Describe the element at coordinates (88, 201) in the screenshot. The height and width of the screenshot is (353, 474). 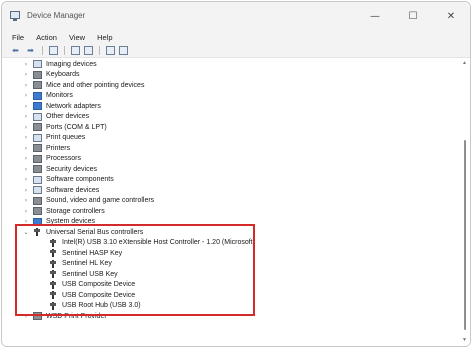
I see `tree-category-row: › Sound, video and game controllers` at that location.